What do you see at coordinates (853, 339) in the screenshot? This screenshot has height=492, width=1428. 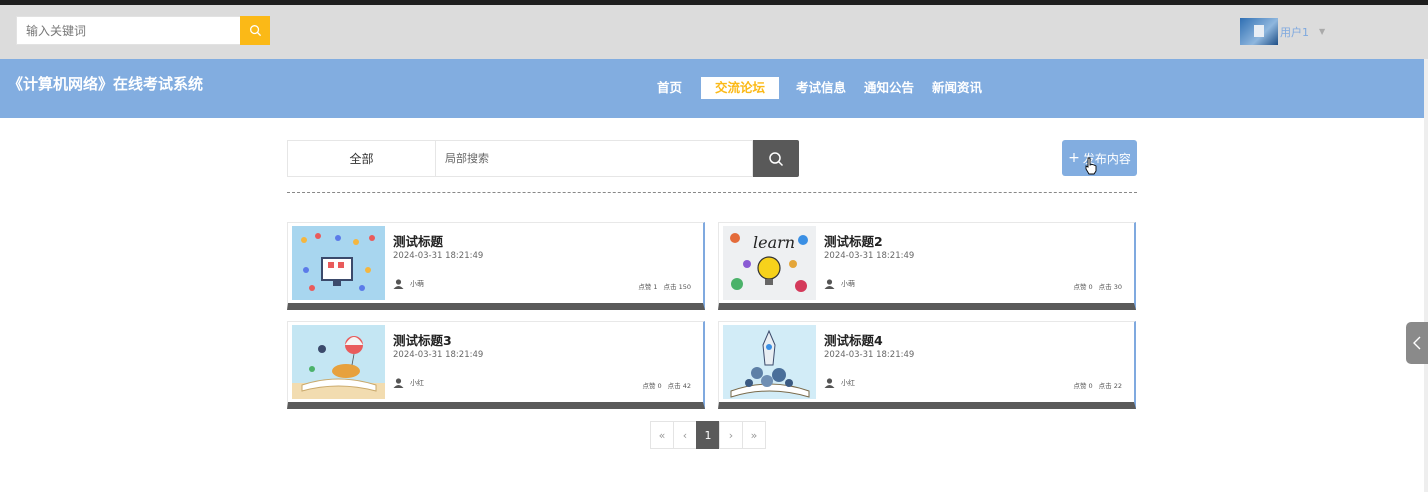 I see `post-title: 测试标题4` at bounding box center [853, 339].